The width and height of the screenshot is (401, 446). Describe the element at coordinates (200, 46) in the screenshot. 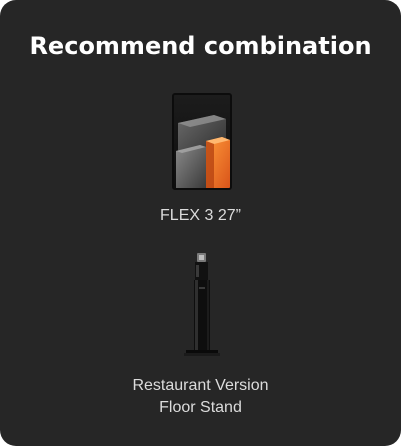

I see `card-title: Recommend combination` at that location.